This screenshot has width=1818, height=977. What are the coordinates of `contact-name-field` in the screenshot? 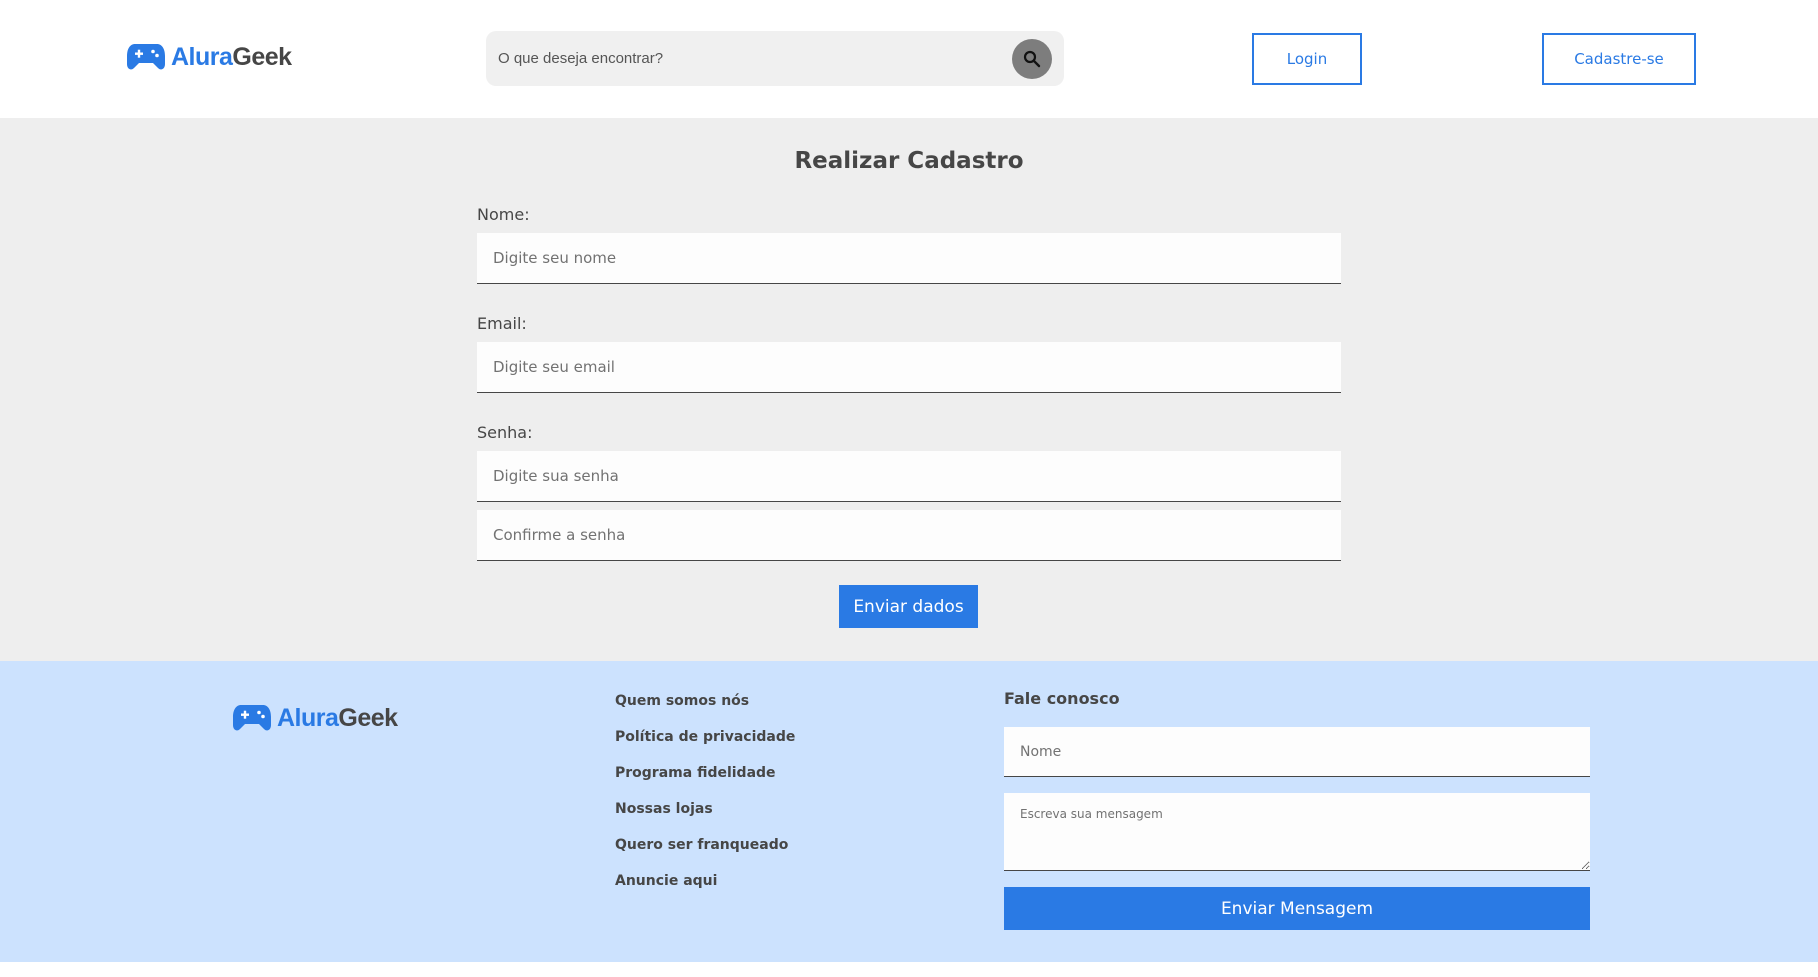 It's located at (1297, 752).